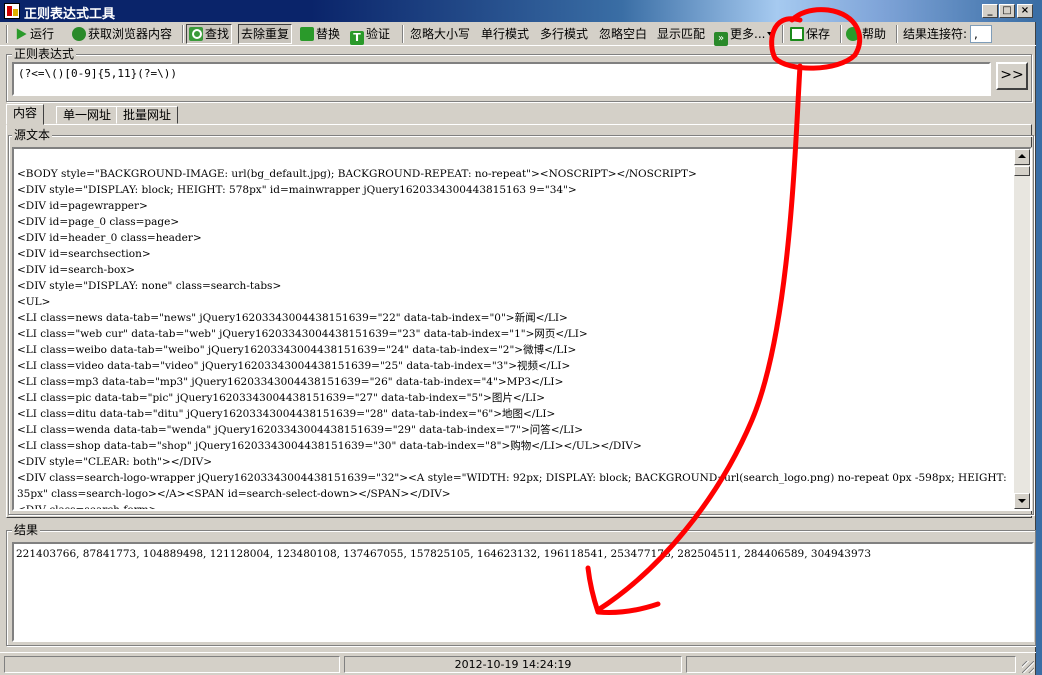 This screenshot has height=675, width=1042. I want to click on maximize-button: □, so click(1007, 11).